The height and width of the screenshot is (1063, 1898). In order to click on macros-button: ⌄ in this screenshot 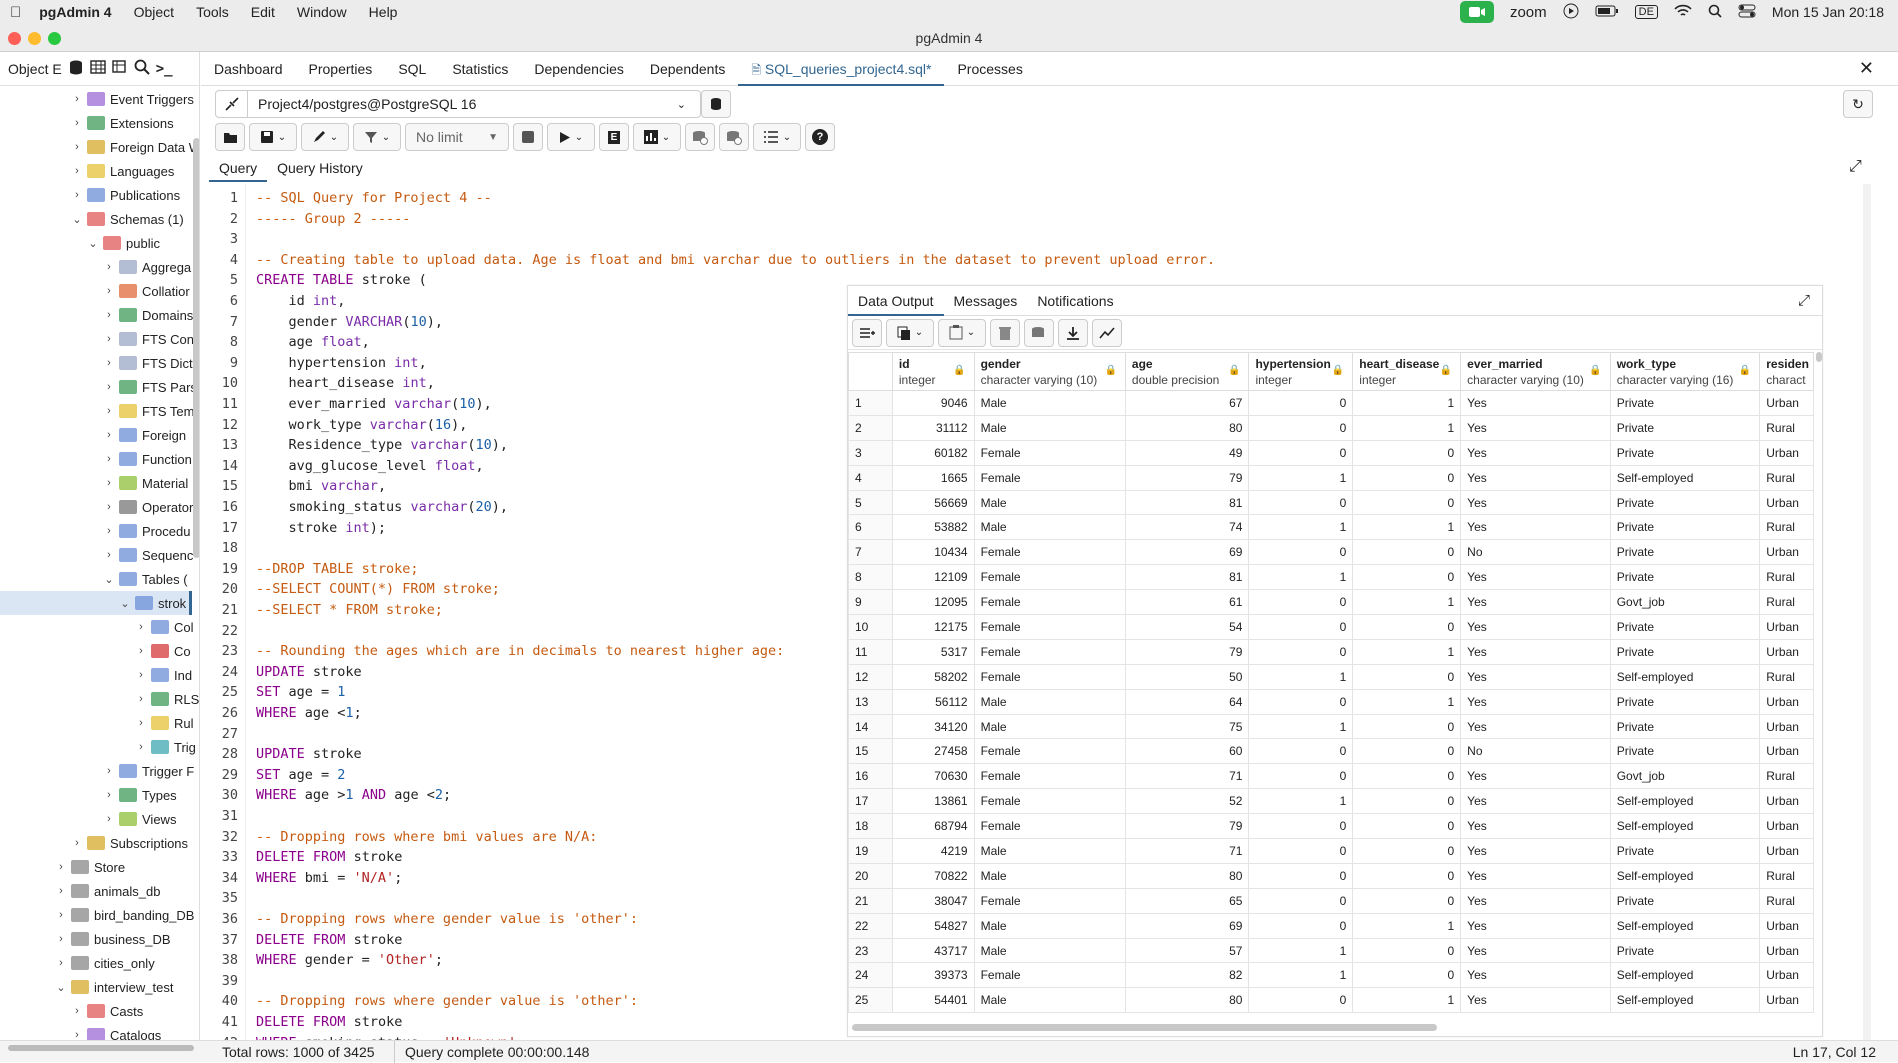, I will do `click(777, 137)`.